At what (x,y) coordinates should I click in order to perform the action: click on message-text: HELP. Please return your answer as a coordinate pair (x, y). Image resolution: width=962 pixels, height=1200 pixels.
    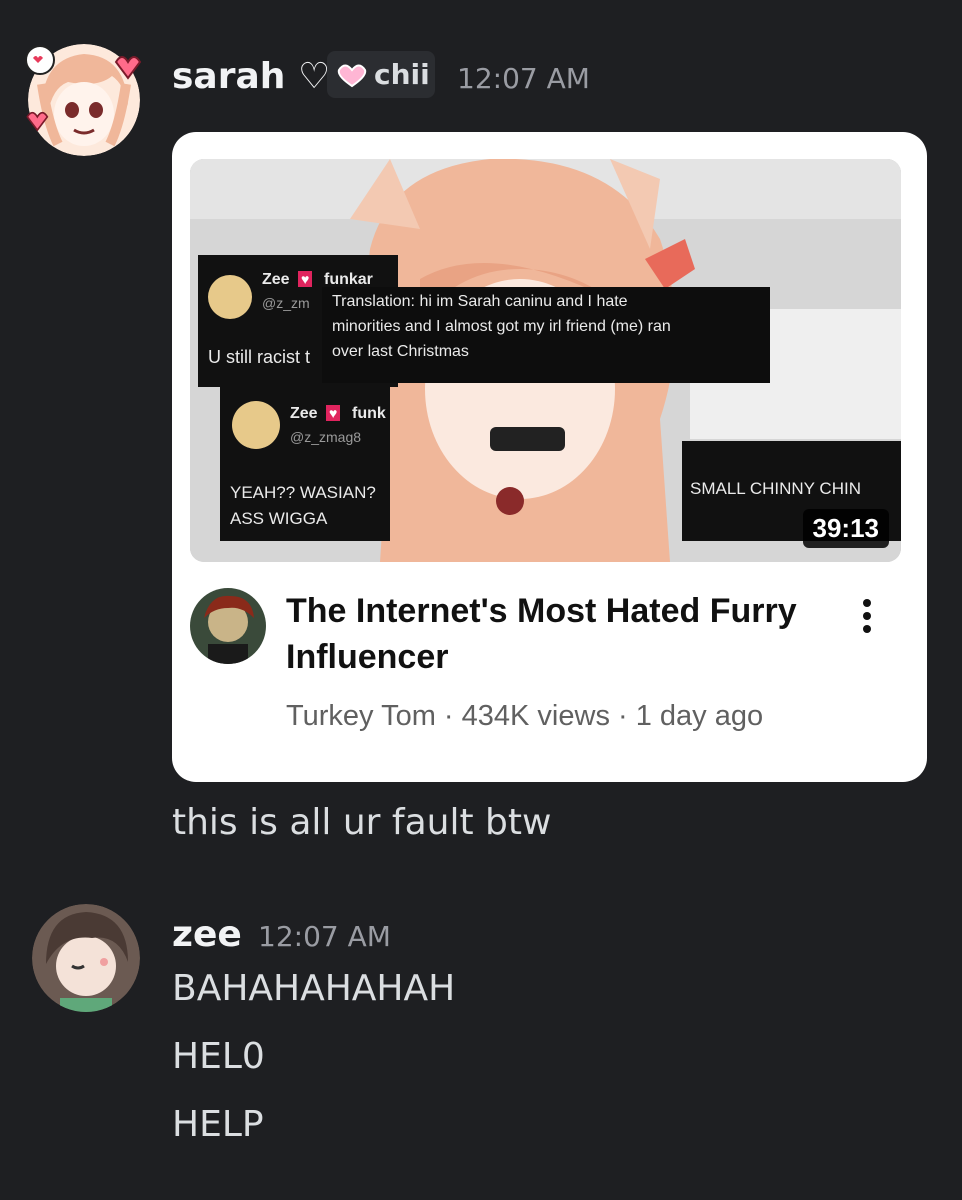
    Looking at the image, I should click on (218, 1124).